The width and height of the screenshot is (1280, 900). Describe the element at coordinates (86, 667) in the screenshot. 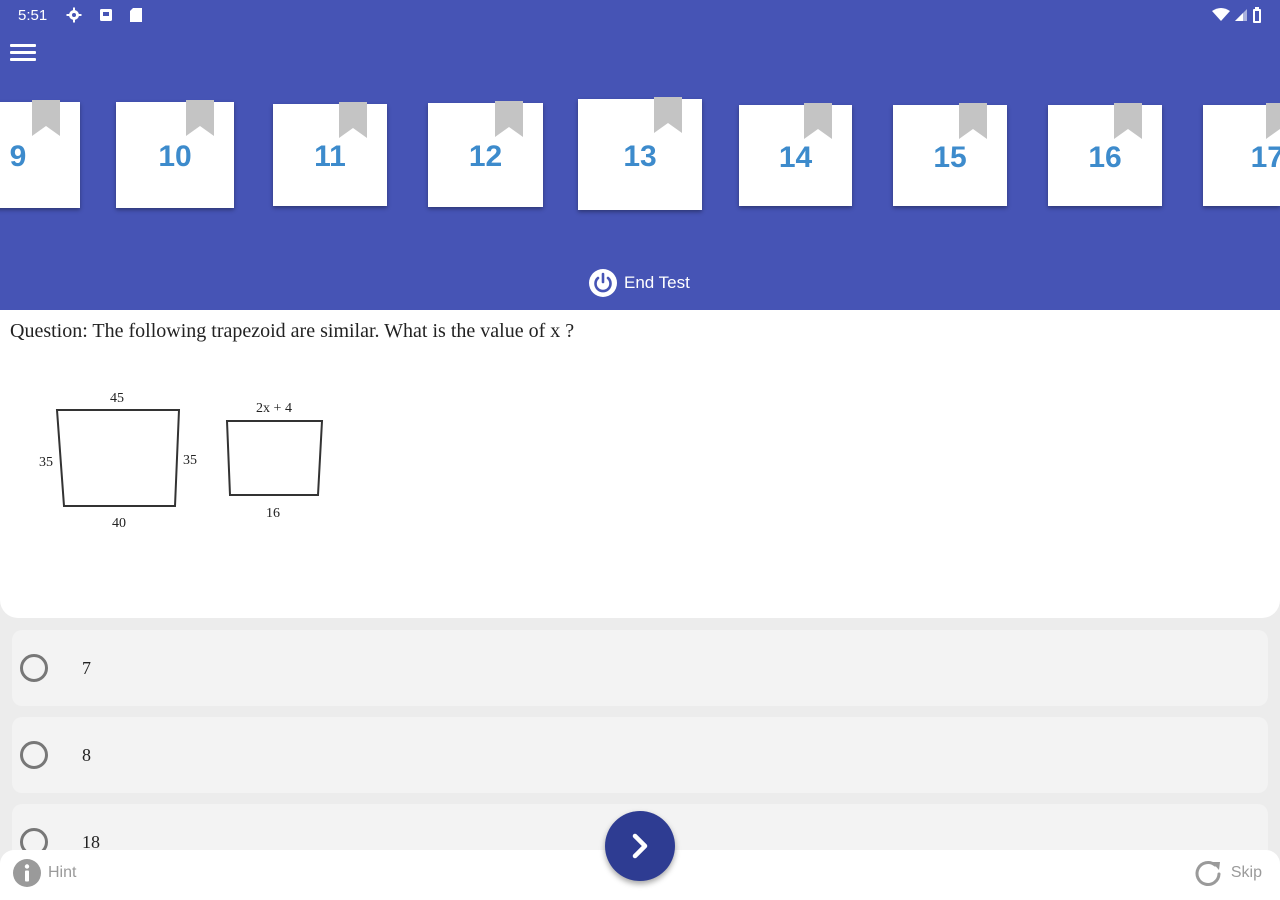

I see `option-label: 7` at that location.